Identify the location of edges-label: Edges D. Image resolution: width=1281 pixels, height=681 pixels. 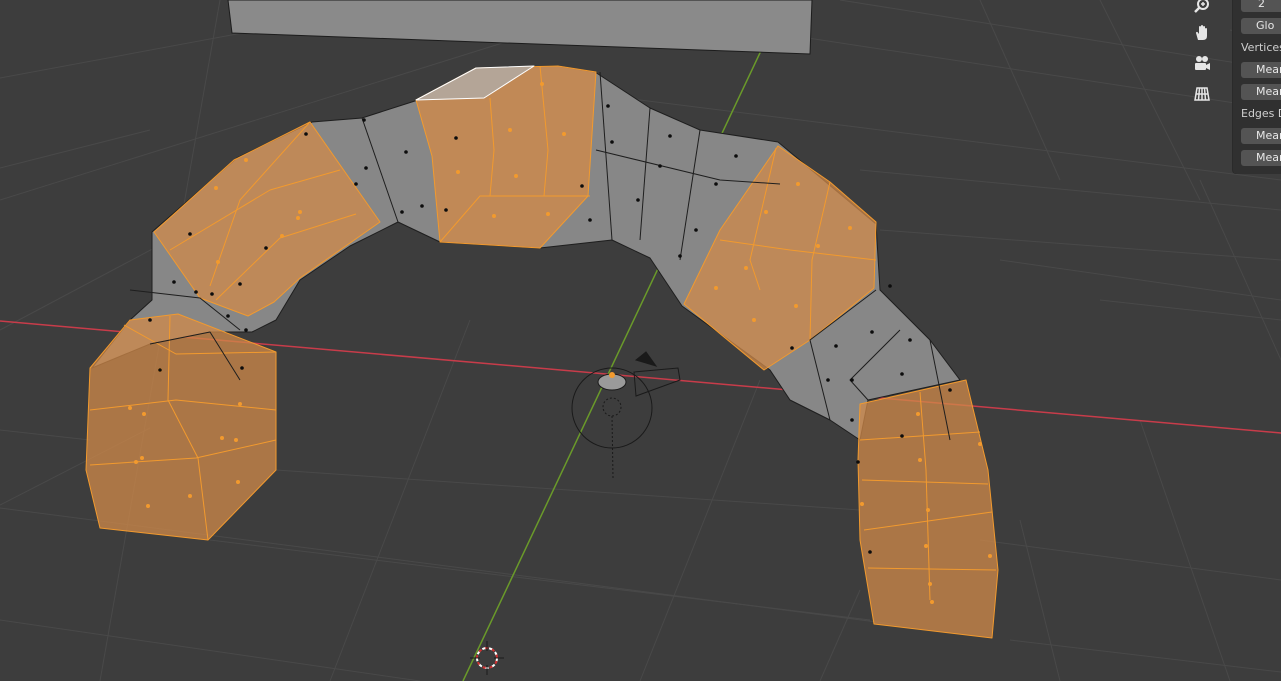
(1261, 113).